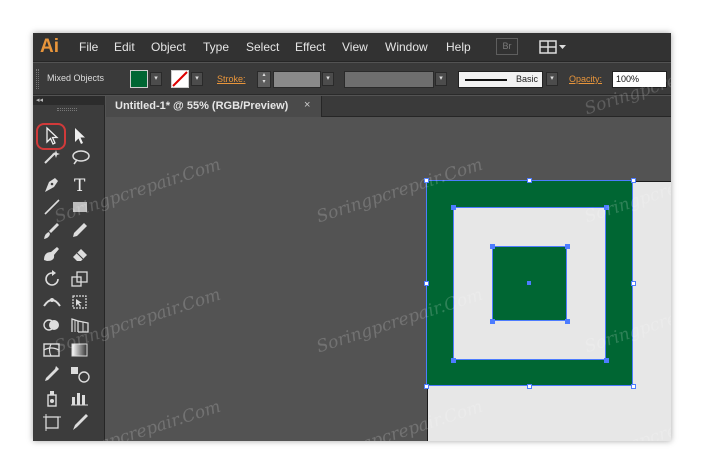 This screenshot has width=704, height=473. I want to click on artboard-tool-icon, so click(54, 423).